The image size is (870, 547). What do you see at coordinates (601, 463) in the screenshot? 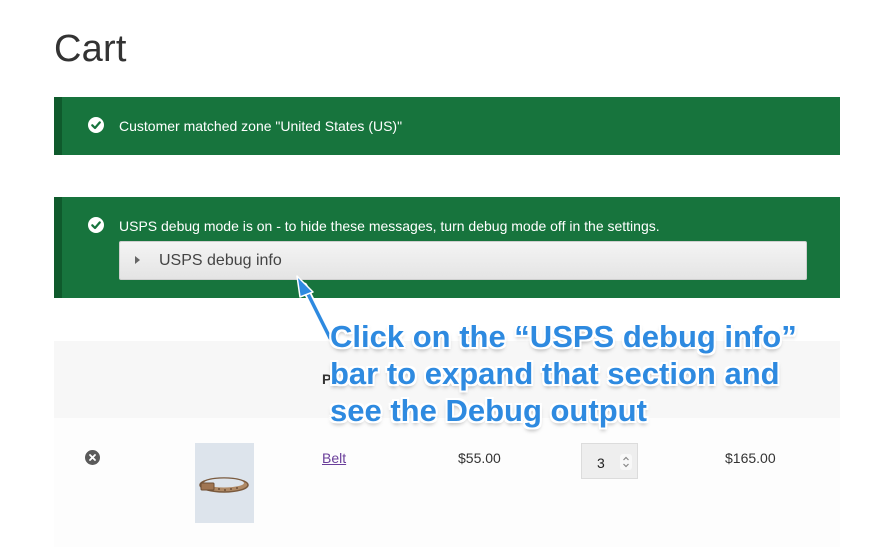
I see `quantity-value: 3` at bounding box center [601, 463].